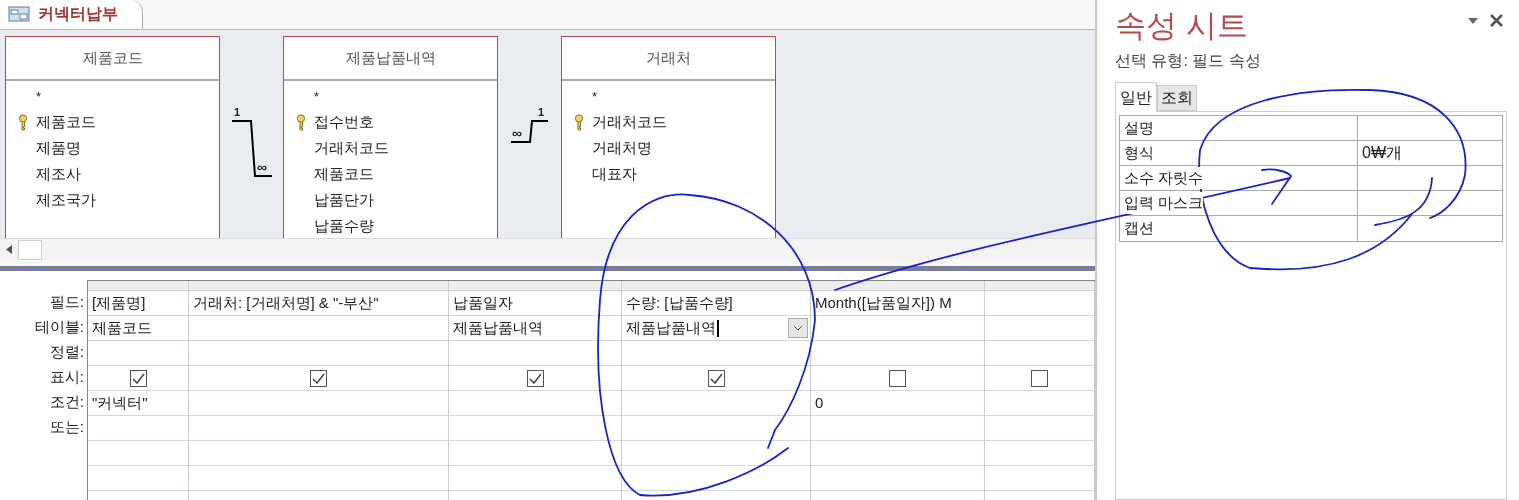 The width and height of the screenshot is (1519, 500). I want to click on document-tab: 커넥터납부, so click(71, 14).